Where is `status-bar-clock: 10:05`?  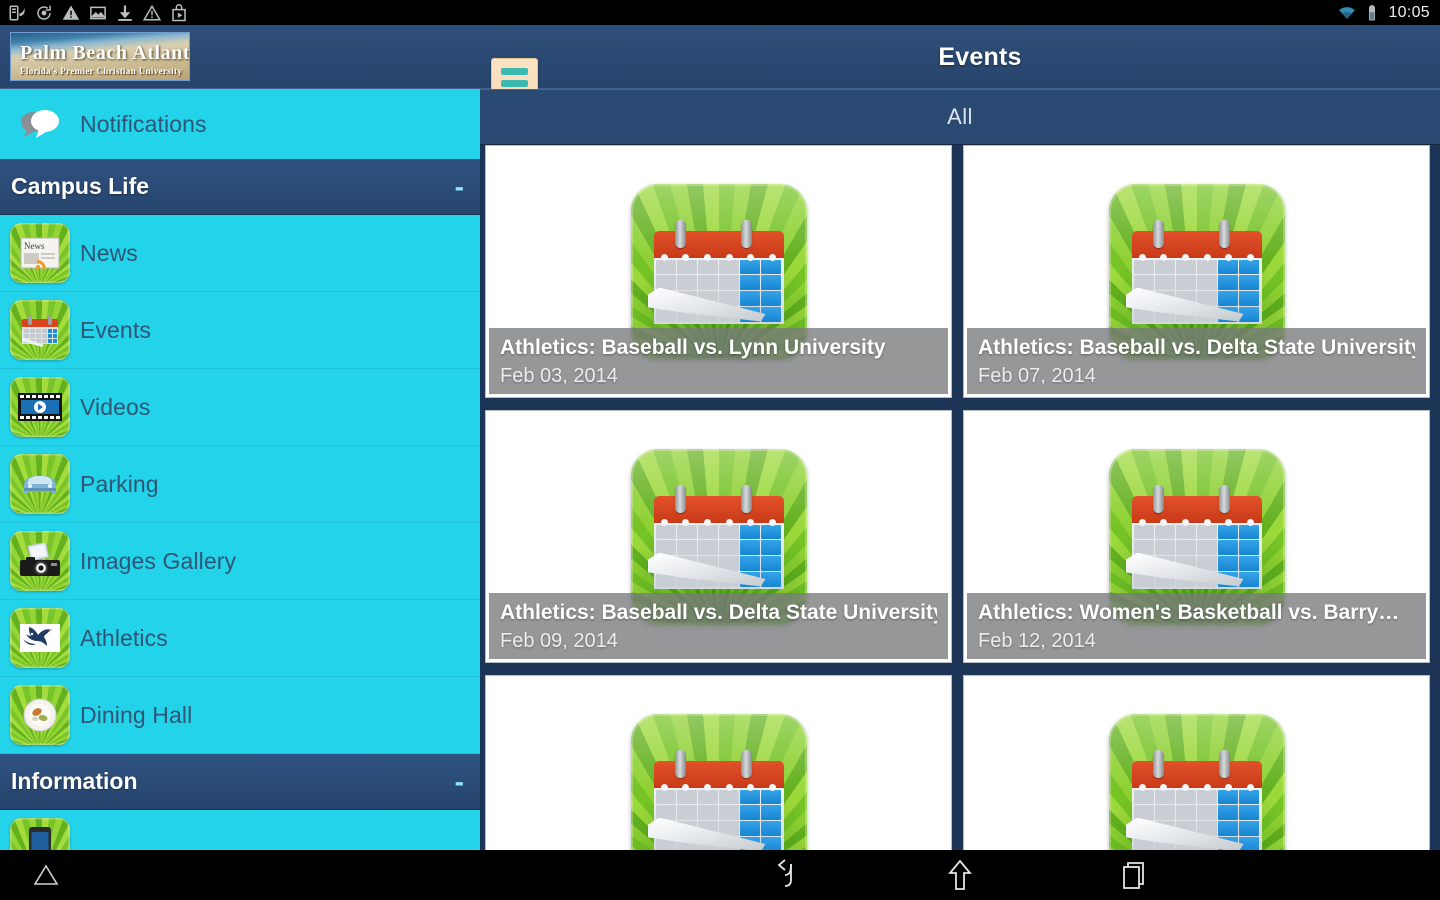
status-bar-clock: 10:05 is located at coordinates (1409, 12).